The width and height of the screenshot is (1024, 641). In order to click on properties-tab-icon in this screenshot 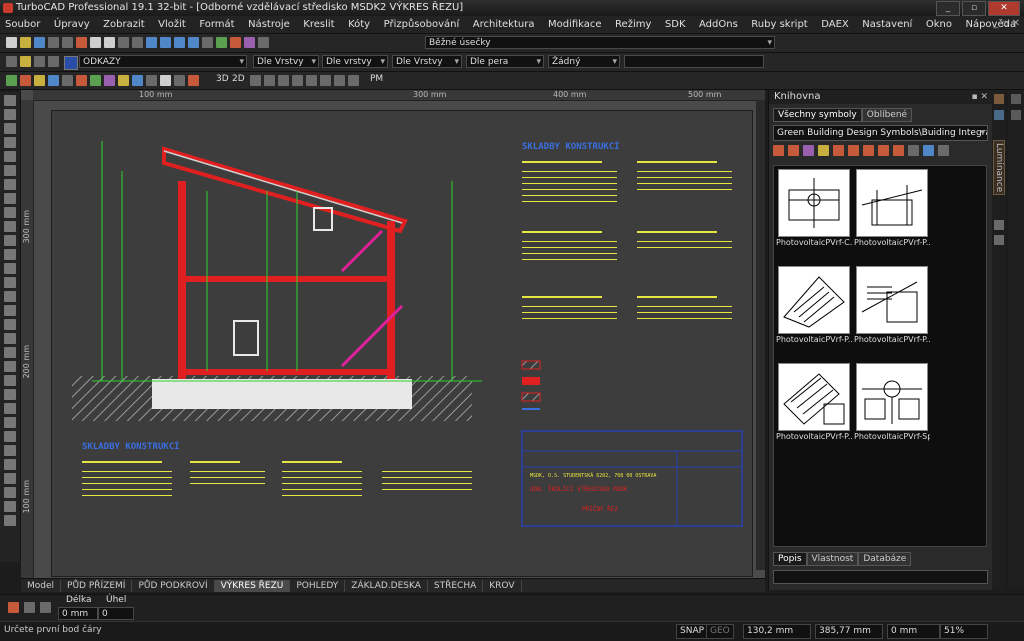, I will do `click(1016, 99)`.